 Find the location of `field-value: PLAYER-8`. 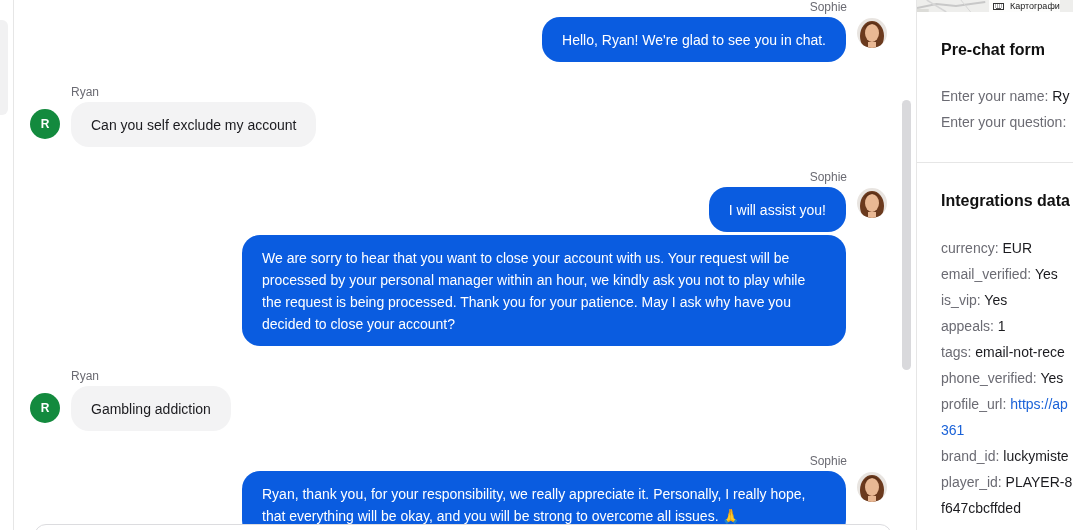

field-value: PLAYER-8 is located at coordinates (1039, 482).